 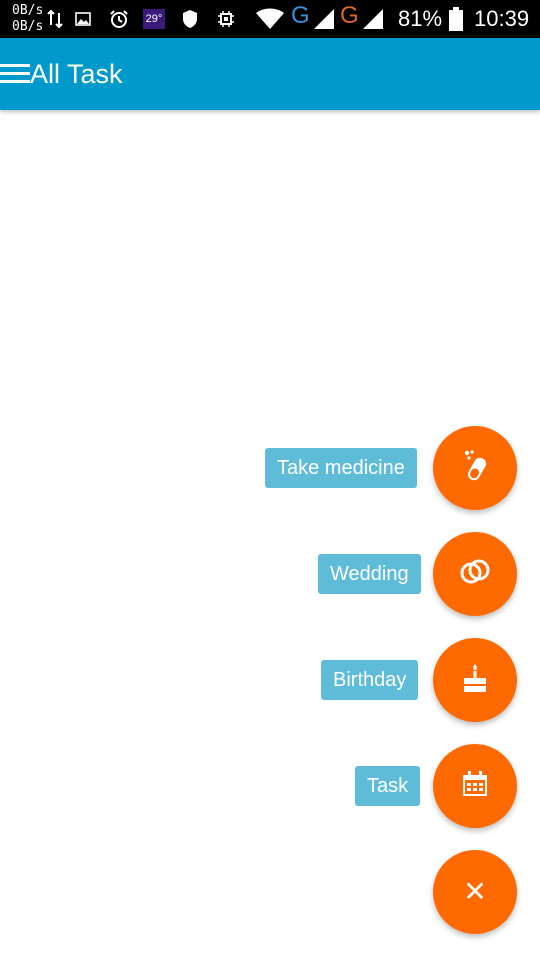 I want to click on battery-icon, so click(x=456, y=19).